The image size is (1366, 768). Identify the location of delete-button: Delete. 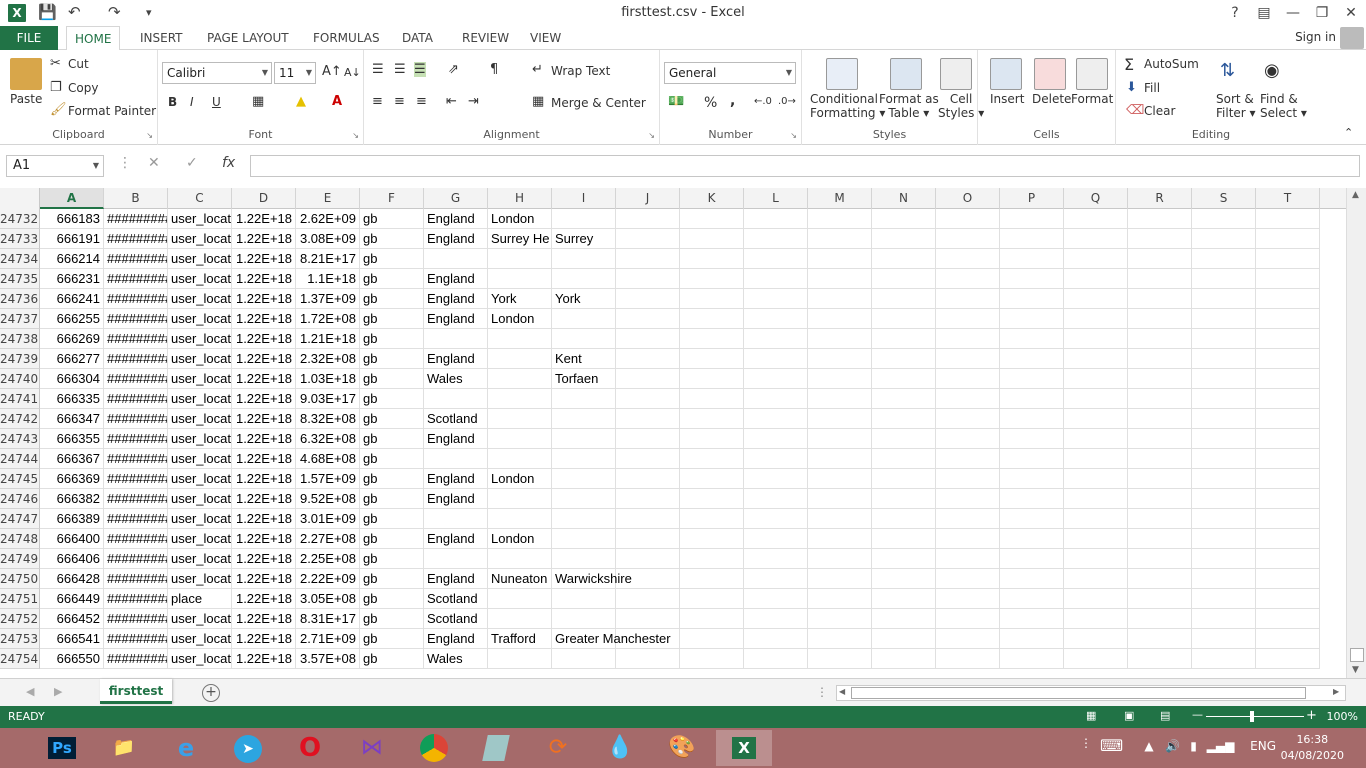
(1051, 99).